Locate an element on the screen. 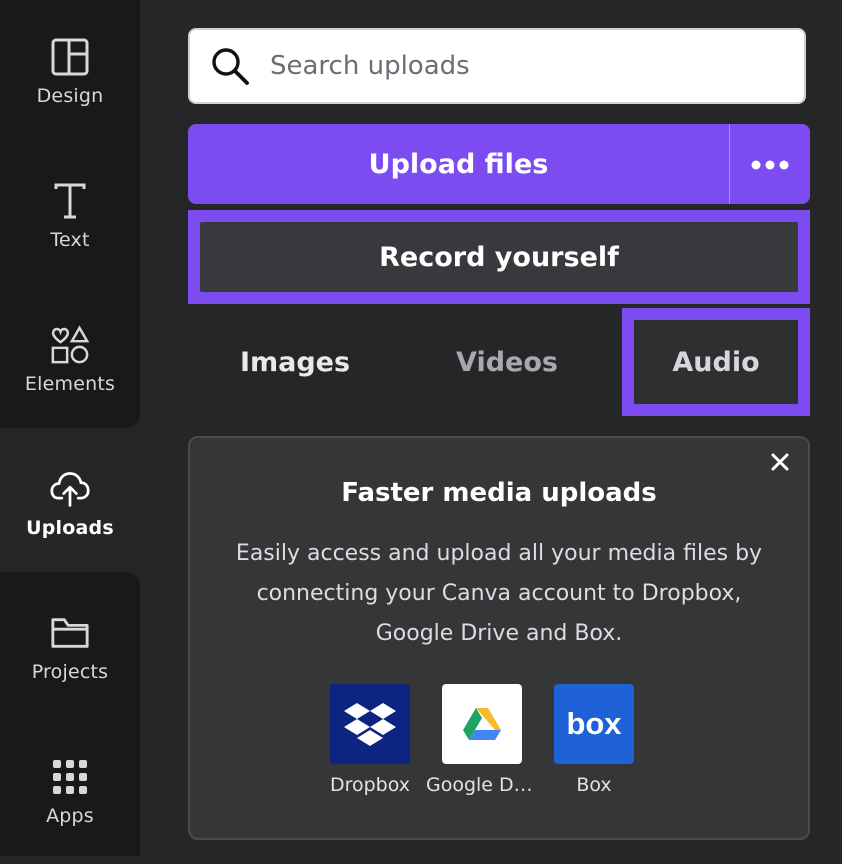 Image resolution: width=842 pixels, height=864 pixels. sidebar-item-elements: Elements is located at coordinates (70, 360).